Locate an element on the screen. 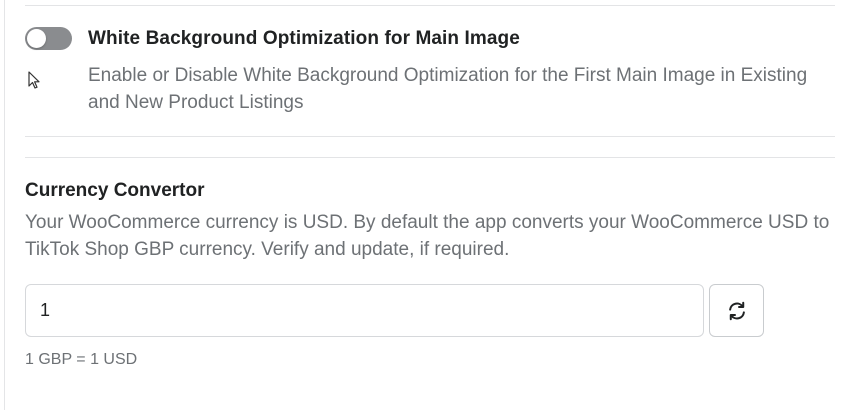 This screenshot has width=853, height=410. toggle-knob is located at coordinates (36, 38).